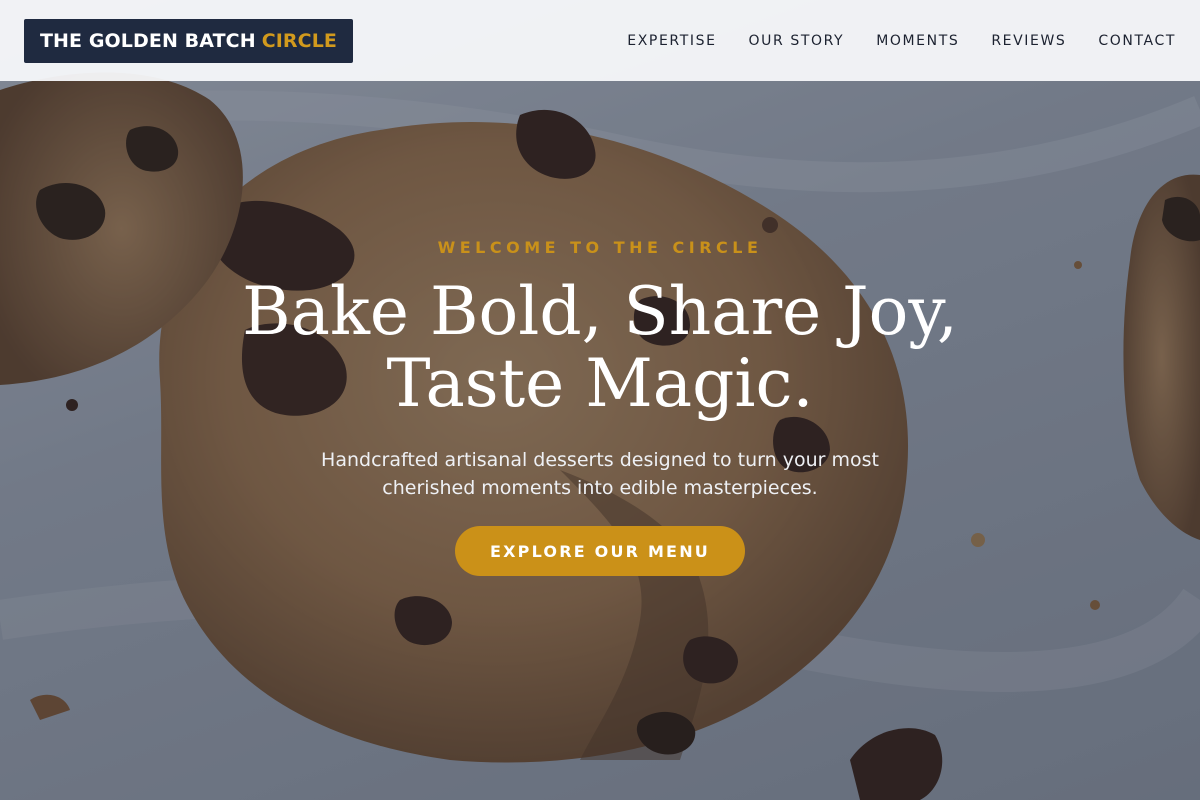 The height and width of the screenshot is (800, 1200). I want to click on brand-logo: THE GOLDEN BATCH CIRCLE, so click(188, 40).